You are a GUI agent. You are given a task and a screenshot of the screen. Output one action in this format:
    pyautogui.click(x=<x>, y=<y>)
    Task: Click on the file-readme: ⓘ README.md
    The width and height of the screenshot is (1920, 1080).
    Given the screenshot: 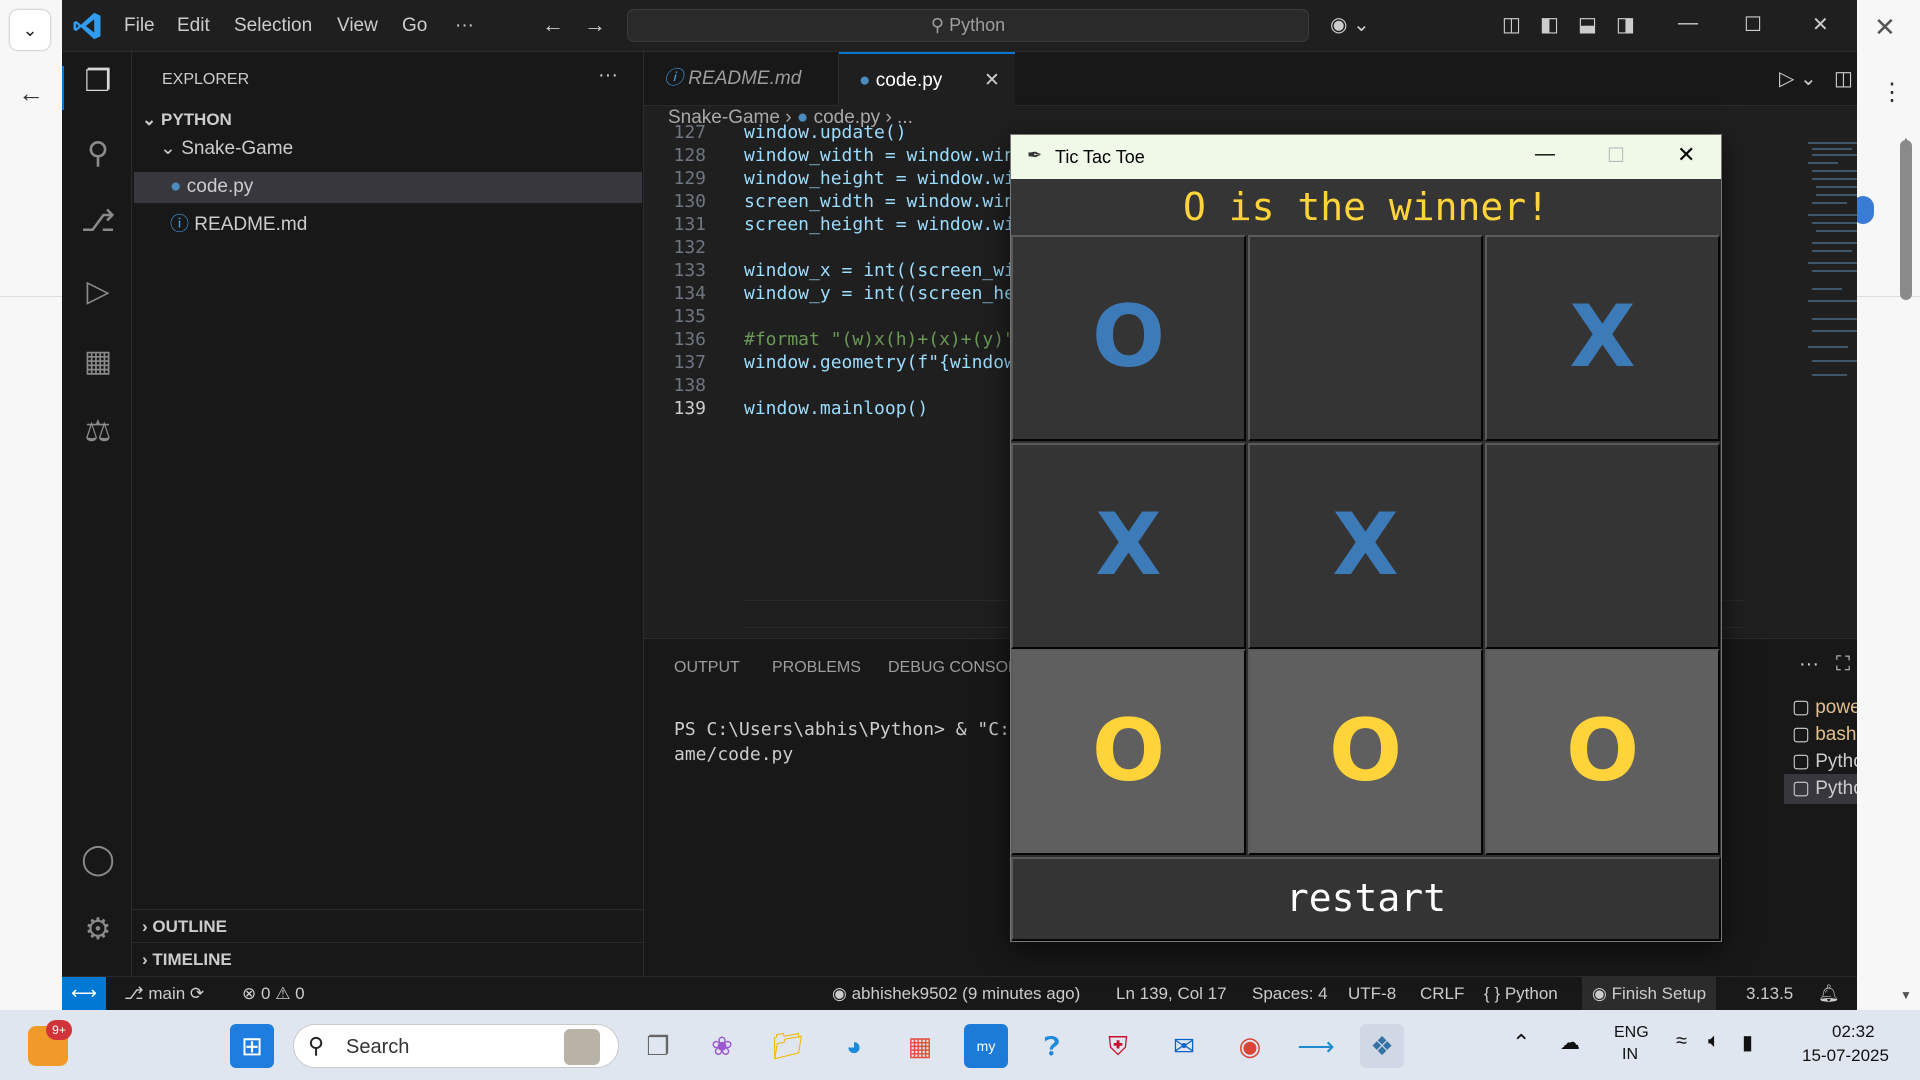 What is the action you would take?
    pyautogui.click(x=238, y=222)
    